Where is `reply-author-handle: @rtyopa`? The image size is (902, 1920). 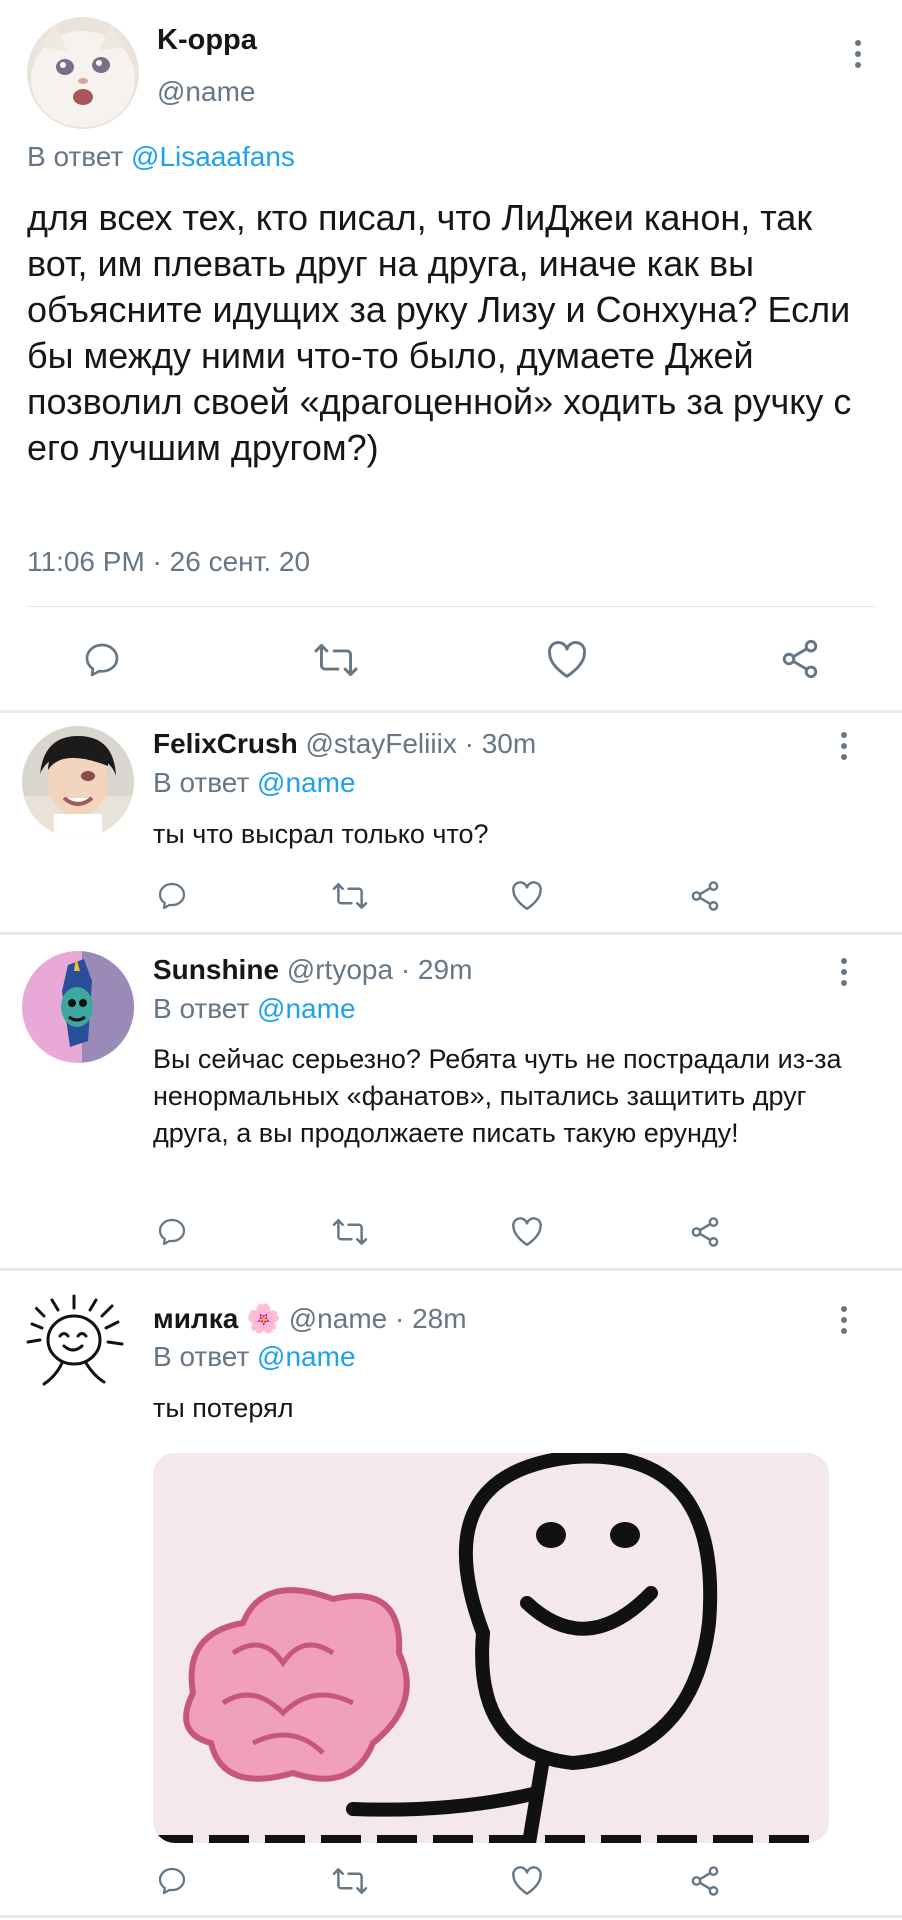 reply-author-handle: @rtyopa is located at coordinates (340, 969).